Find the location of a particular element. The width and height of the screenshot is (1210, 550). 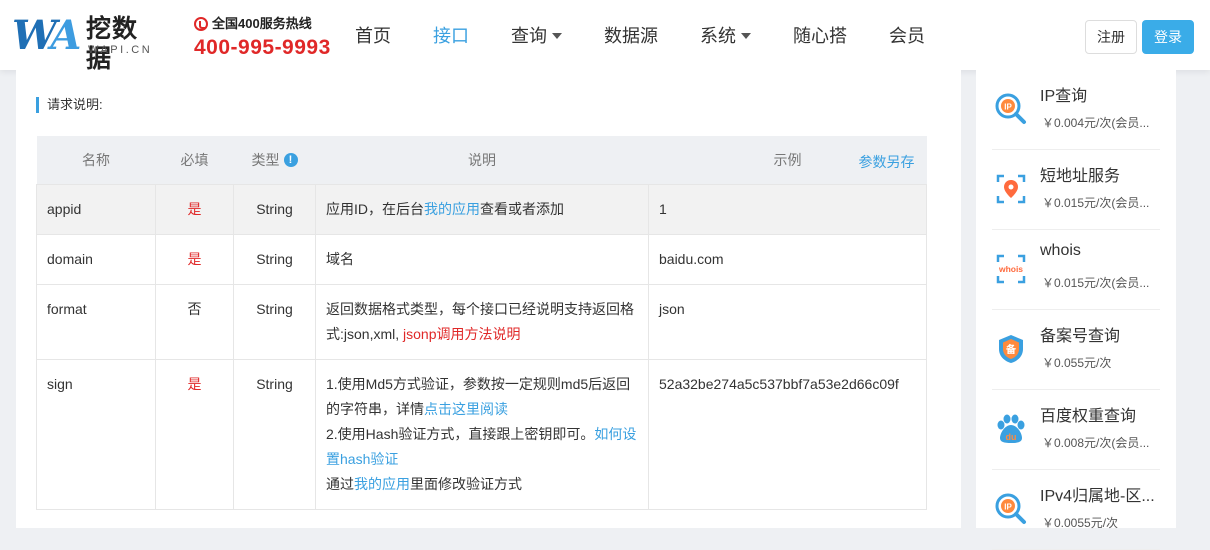

header-name: 名称 is located at coordinates (96, 160).